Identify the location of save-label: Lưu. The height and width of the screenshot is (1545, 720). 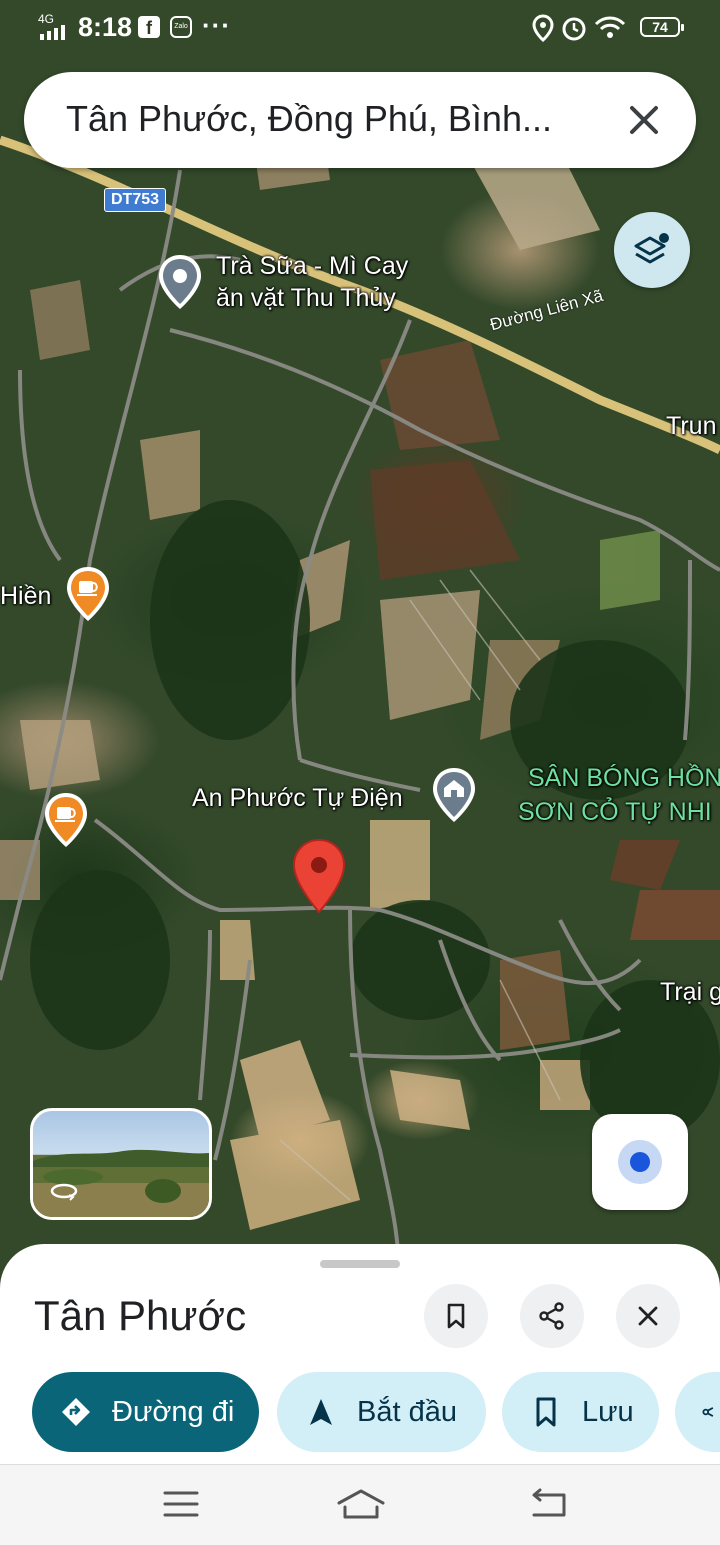
(608, 1411).